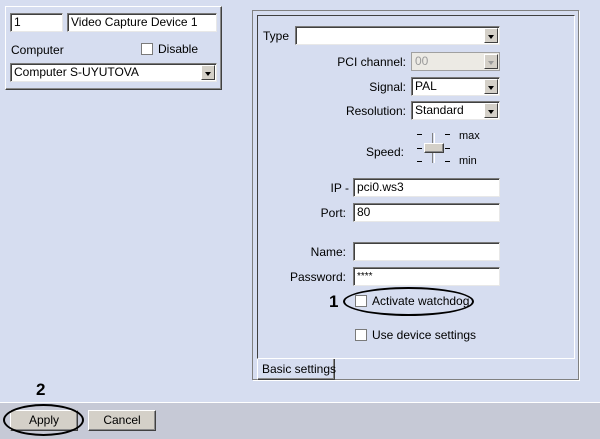 The image size is (600, 439). Describe the element at coordinates (41, 389) in the screenshot. I see `callout-2: 2` at that location.